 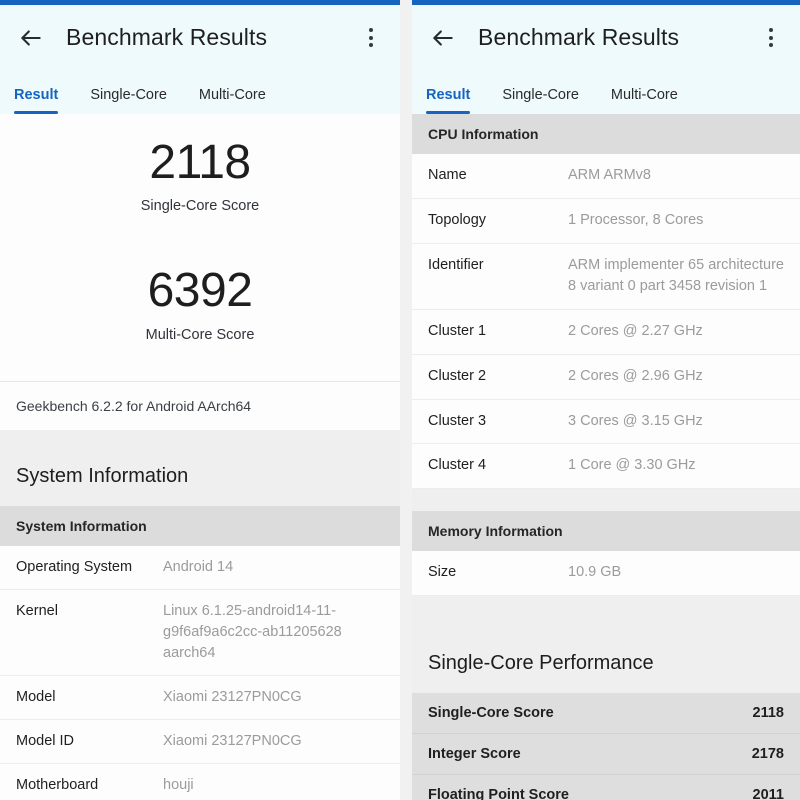 What do you see at coordinates (636, 219) in the screenshot?
I see `row-value: 1 Processor, 8 Cores` at bounding box center [636, 219].